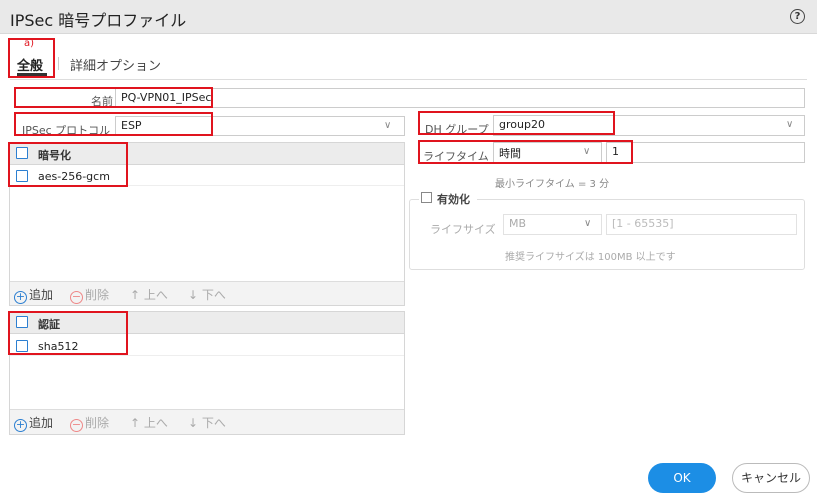 Image resolution: width=817 pixels, height=501 pixels. Describe the element at coordinates (30, 64) in the screenshot. I see `tab-general: 全般` at that location.